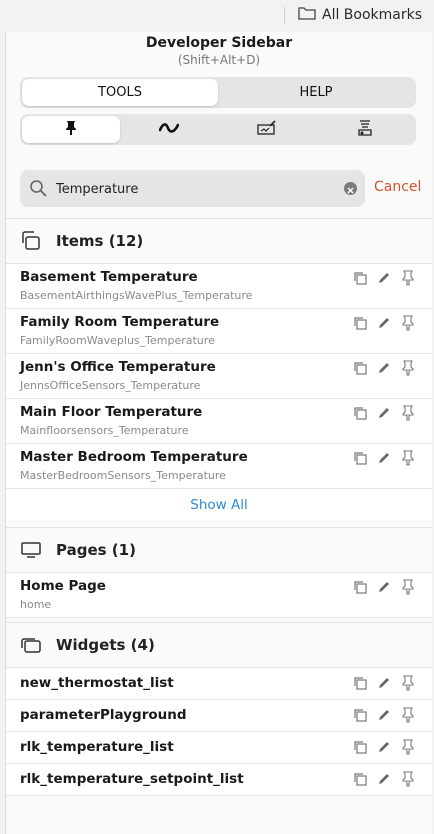 The width and height of the screenshot is (434, 834). I want to click on item-name: Master Bedroom Temperature, so click(134, 457).